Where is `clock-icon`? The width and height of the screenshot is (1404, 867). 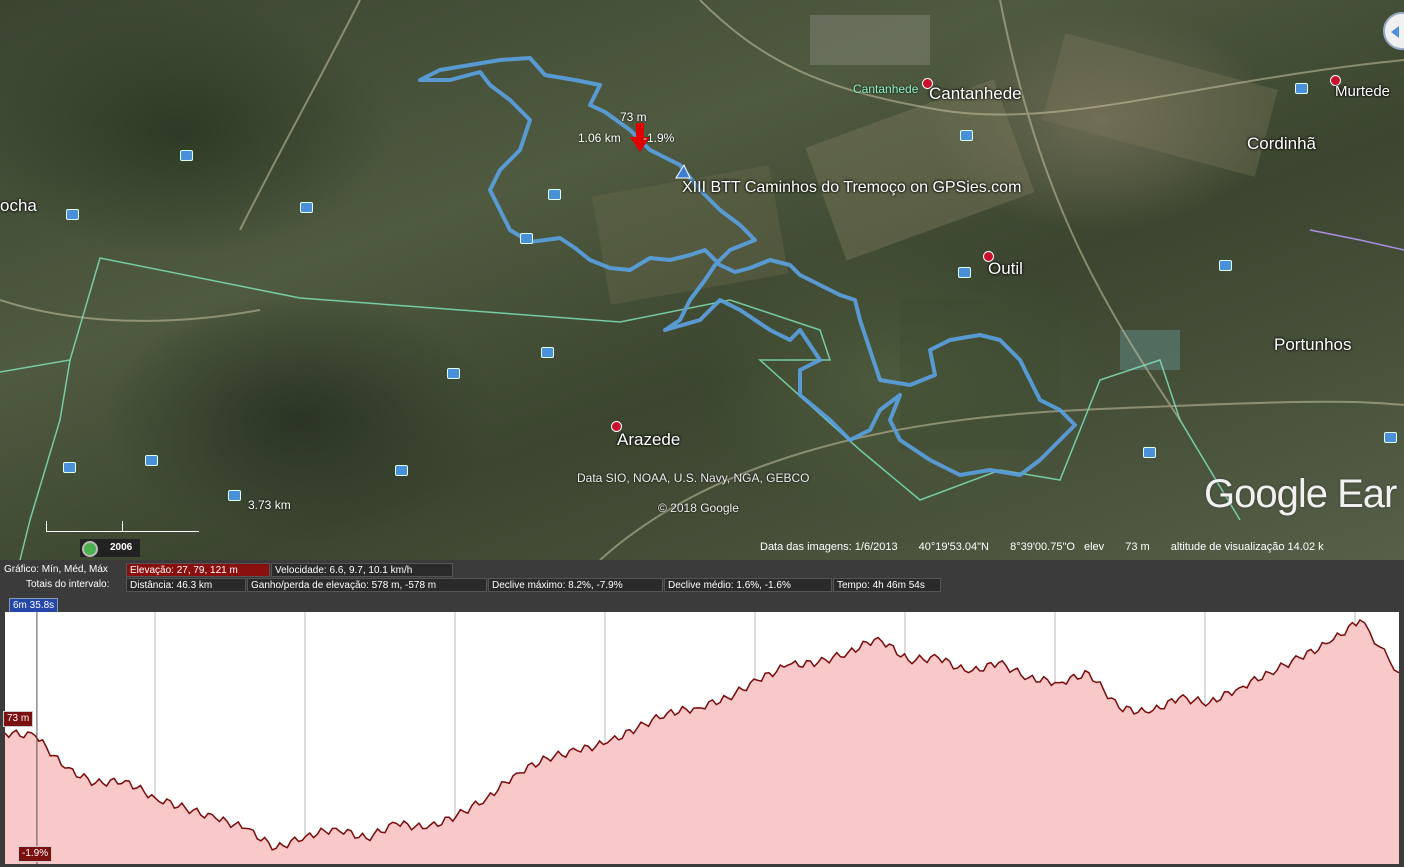 clock-icon is located at coordinates (90, 549).